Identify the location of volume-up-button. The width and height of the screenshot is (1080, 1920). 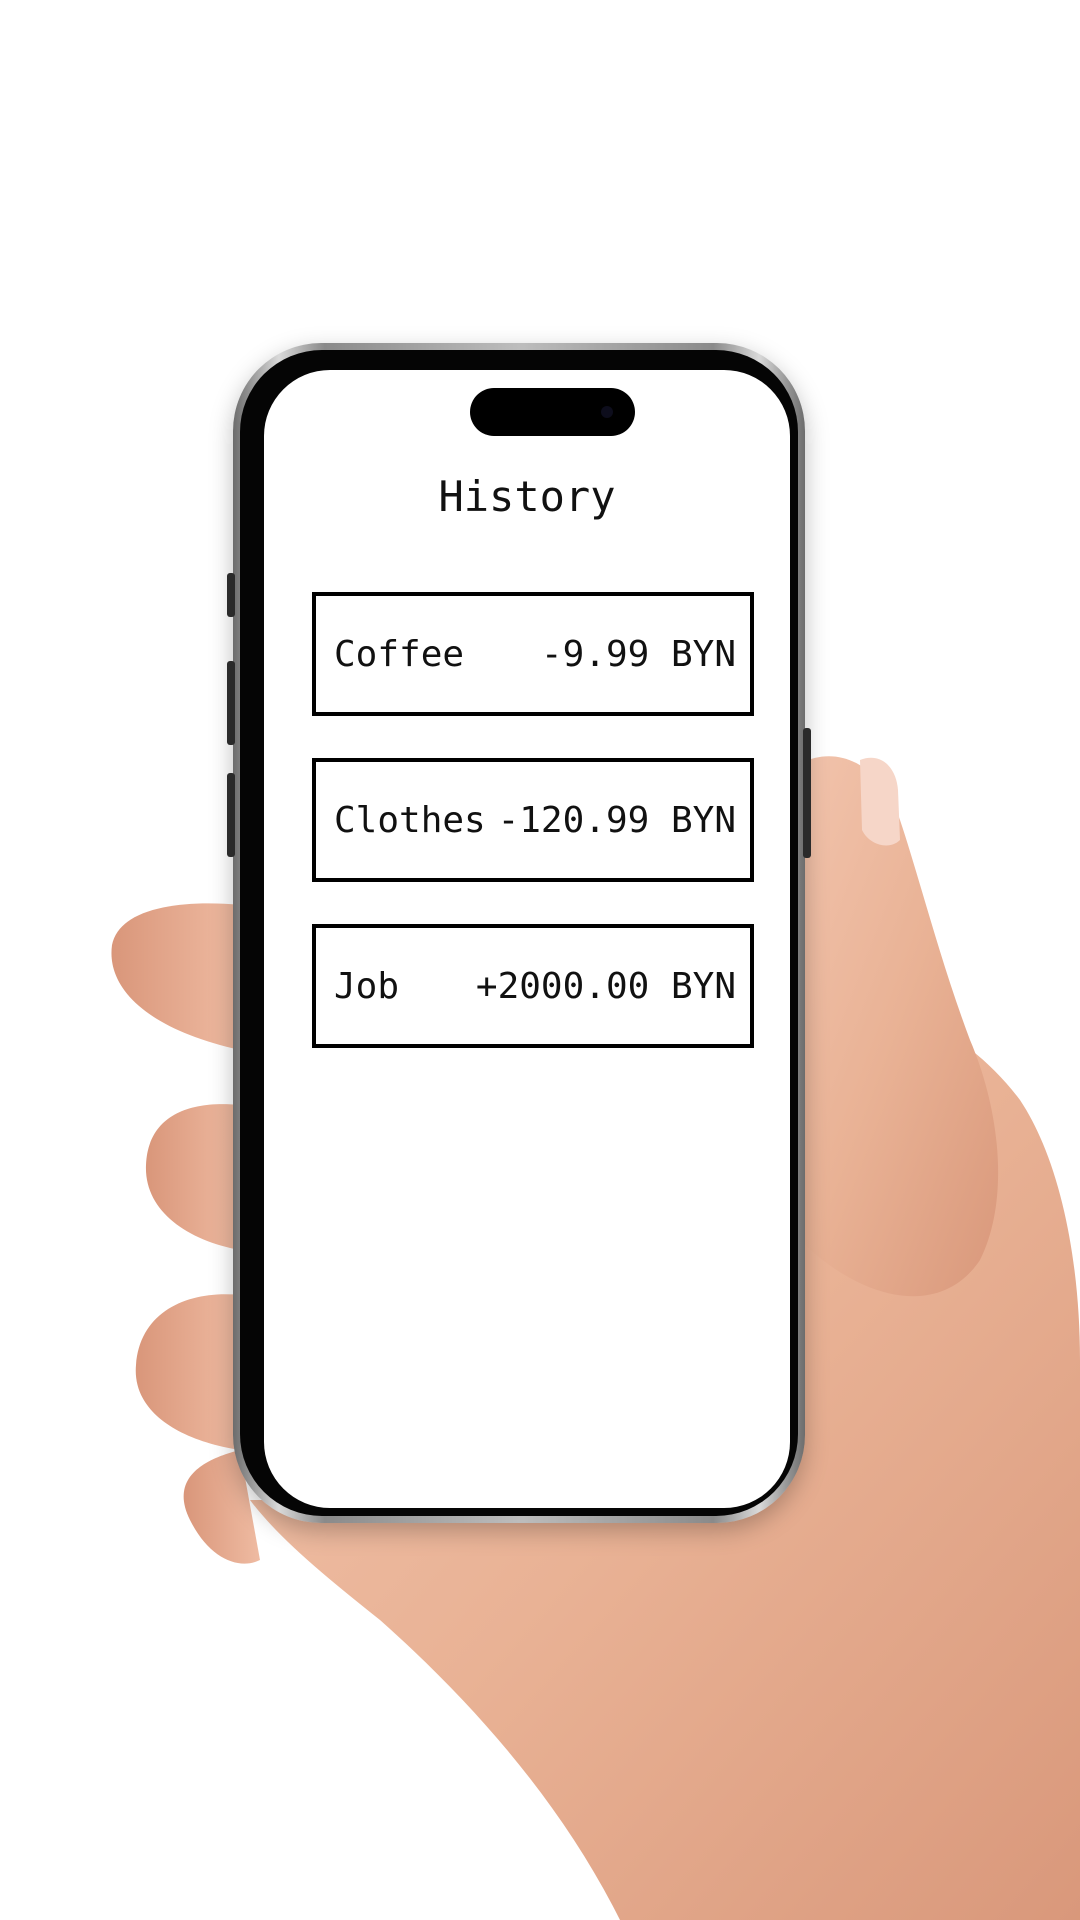
(231, 703).